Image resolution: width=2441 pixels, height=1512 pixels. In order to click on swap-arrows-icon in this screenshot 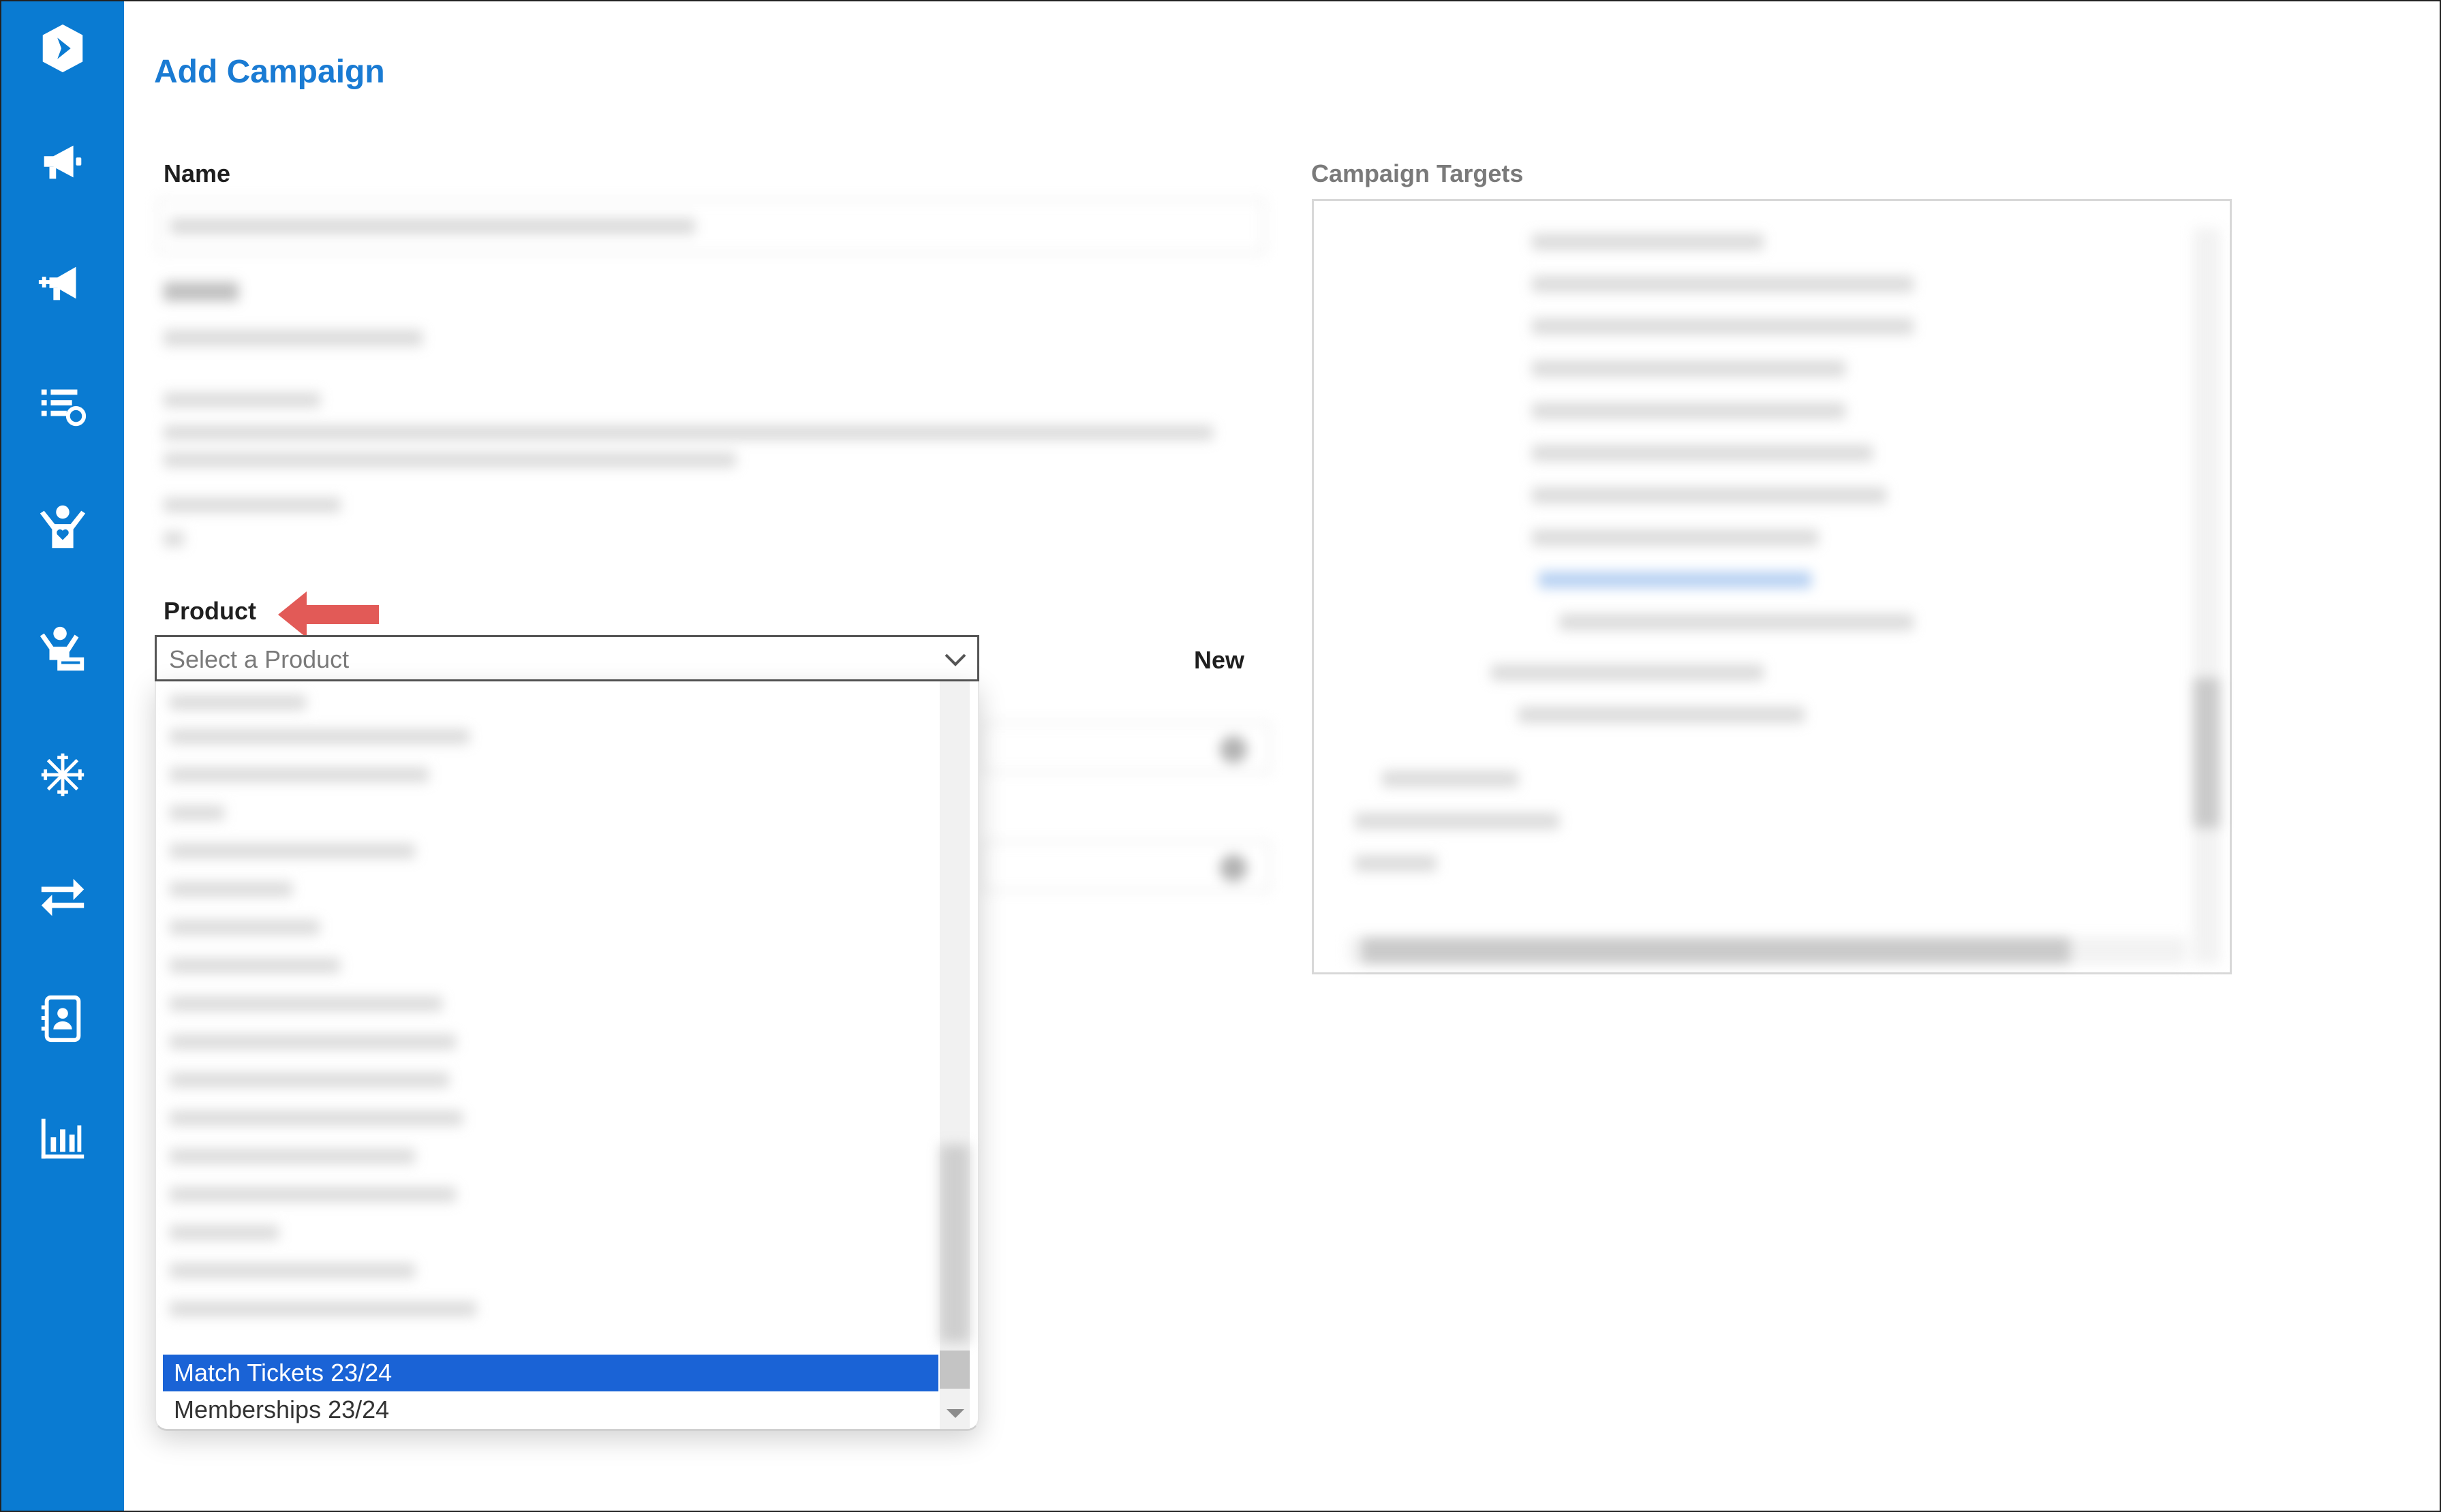, I will do `click(62, 897)`.